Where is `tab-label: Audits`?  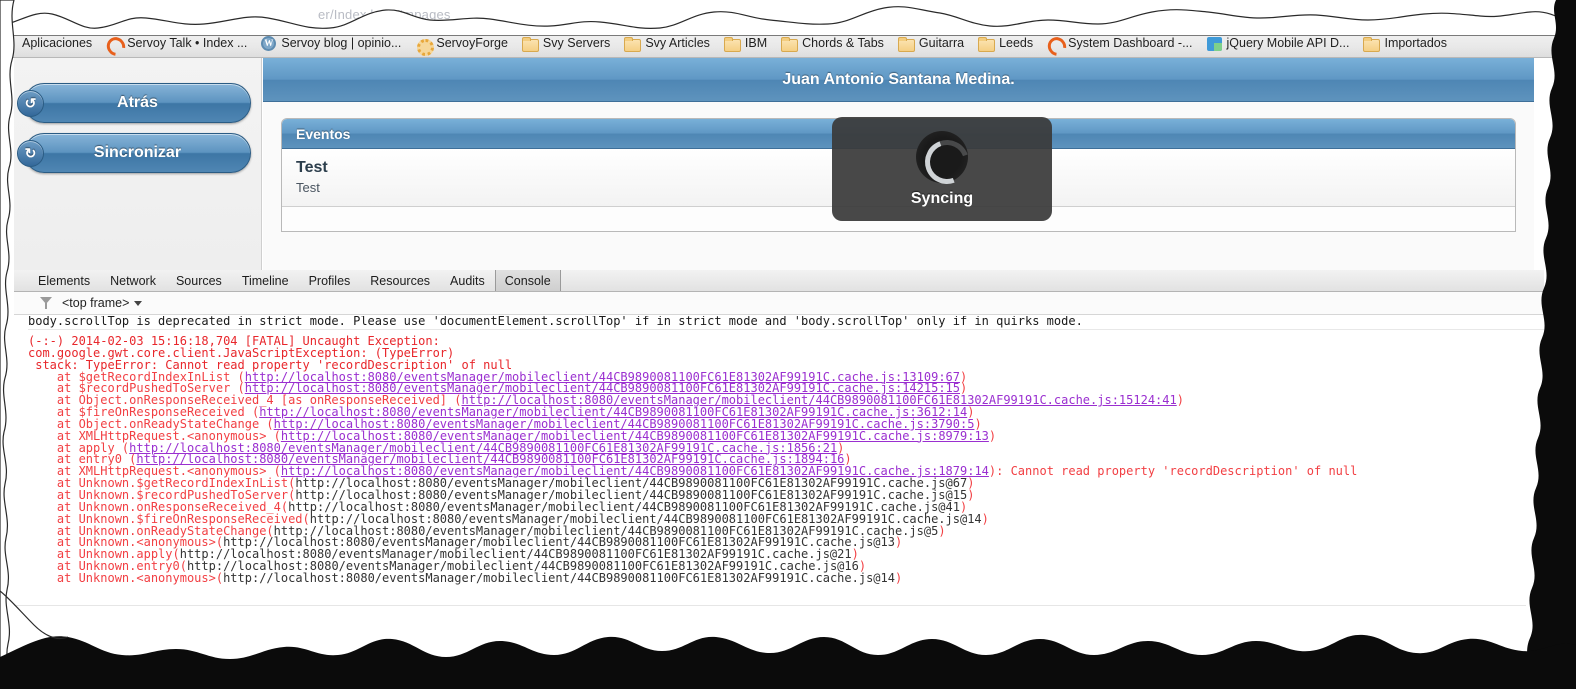 tab-label: Audits is located at coordinates (467, 280).